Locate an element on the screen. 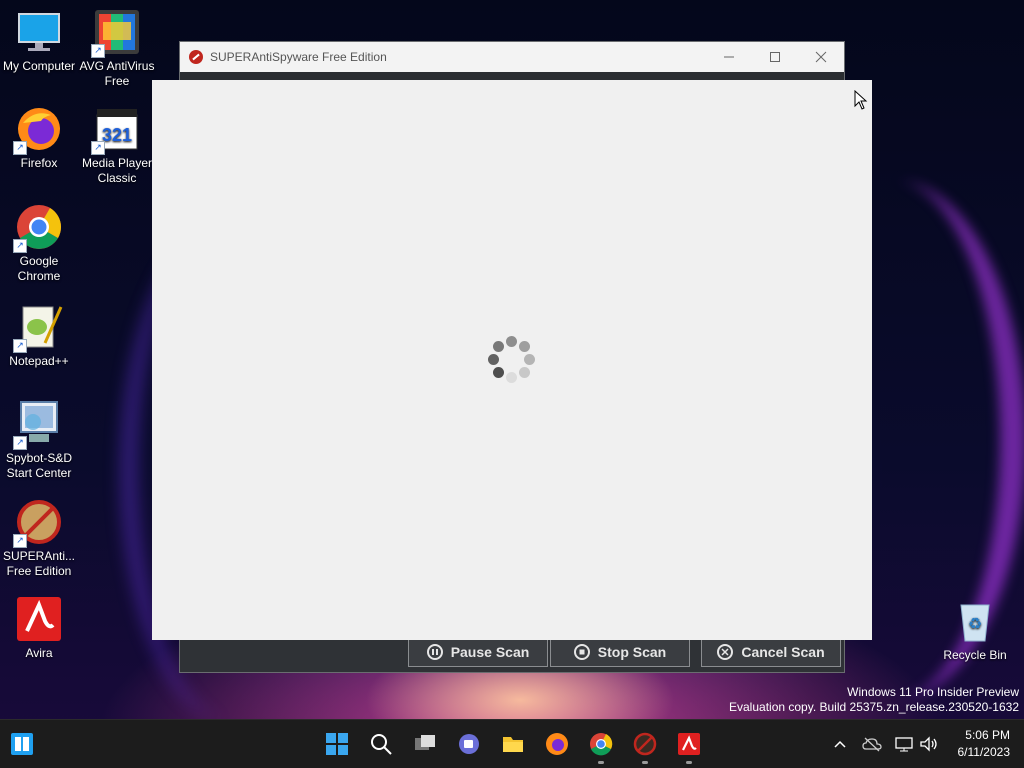 This screenshot has height=768, width=1024. pause-scan-button: Pause Scan is located at coordinates (478, 652).